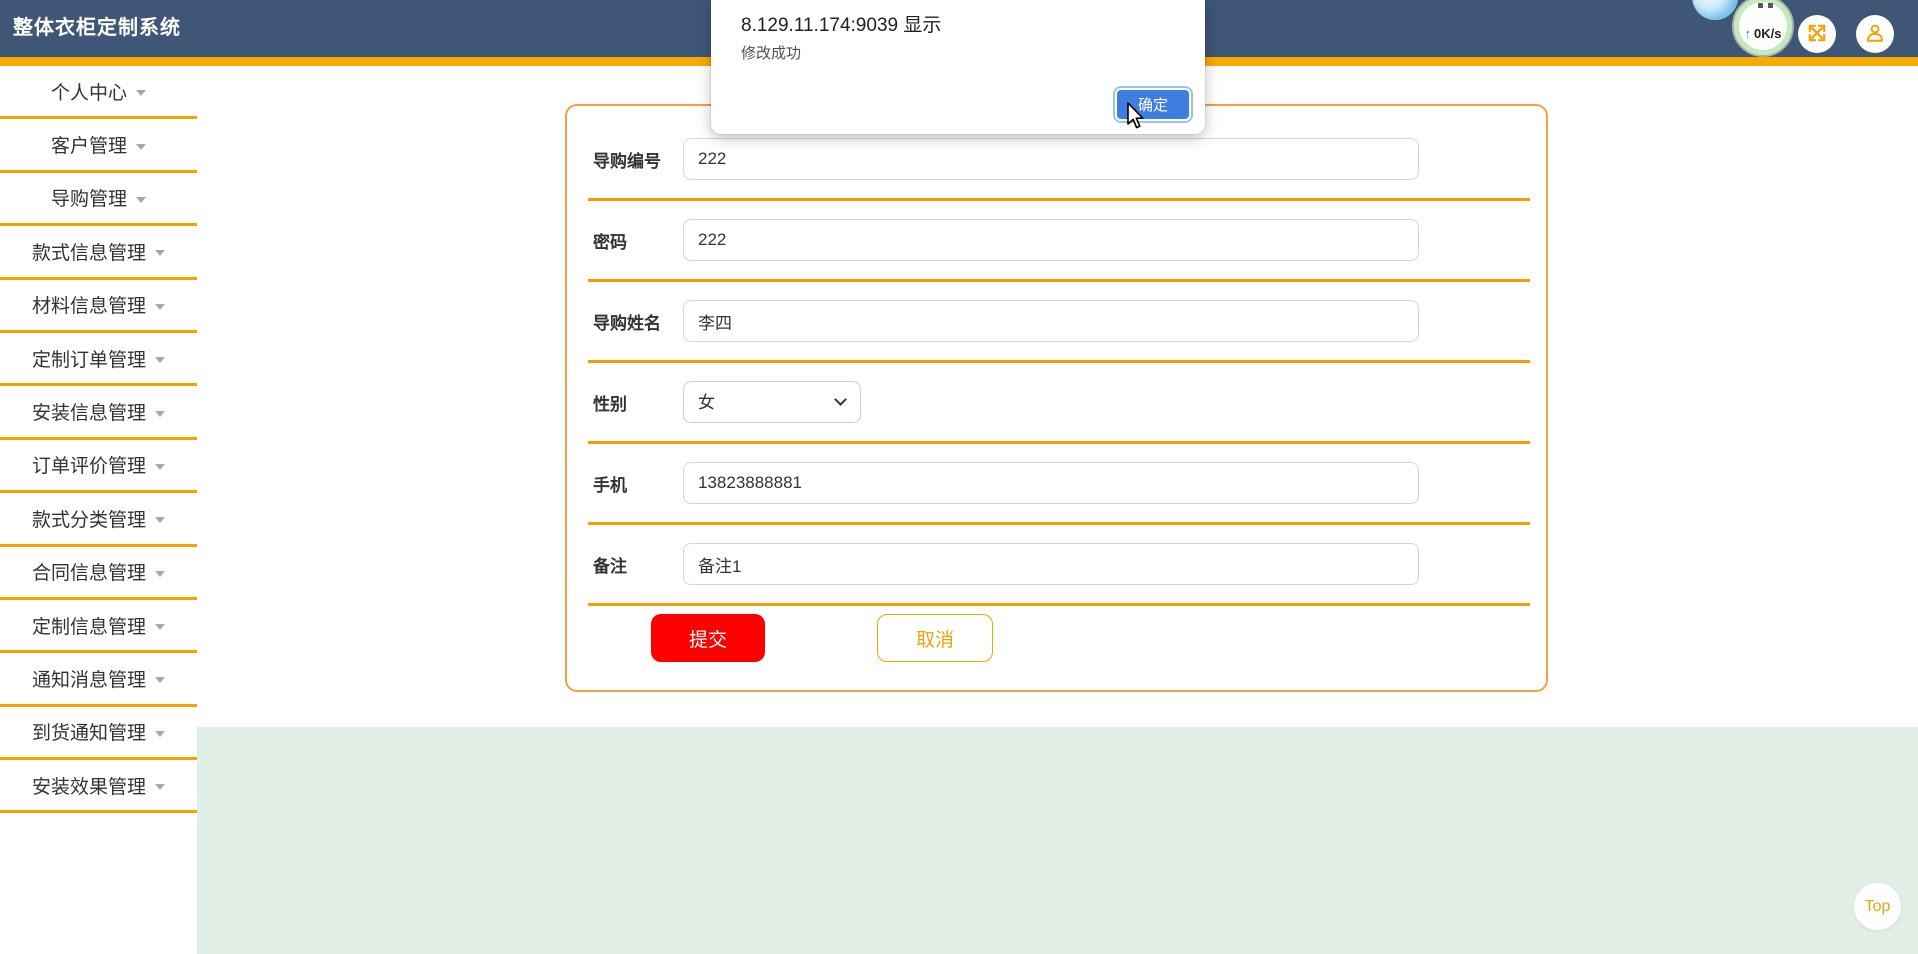 This screenshot has height=954, width=1918. I want to click on sidebar-item-style-category-mgmt: 款式分类管理, so click(98, 520).